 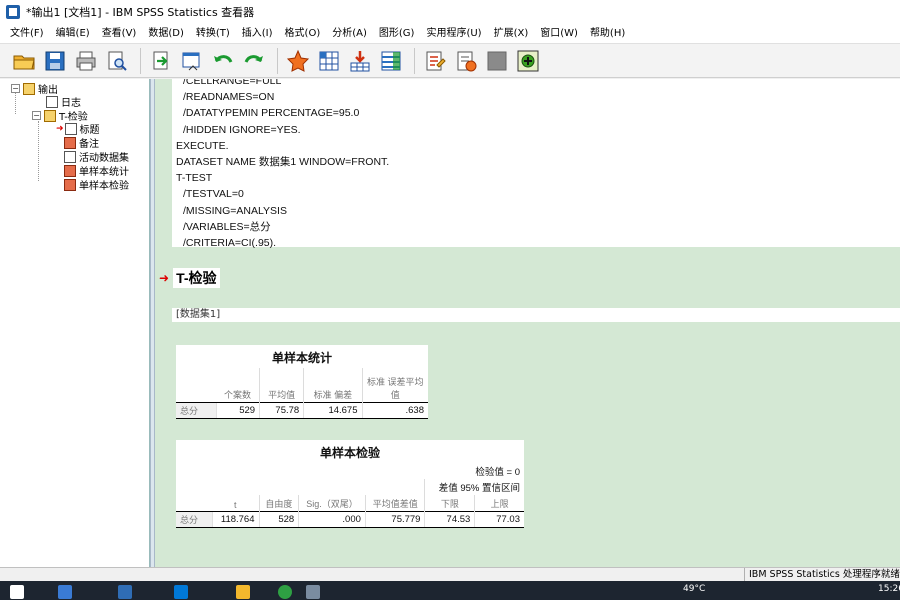 What do you see at coordinates (71, 103) in the screenshot?
I see `tree-node-label: 日志` at bounding box center [71, 103].